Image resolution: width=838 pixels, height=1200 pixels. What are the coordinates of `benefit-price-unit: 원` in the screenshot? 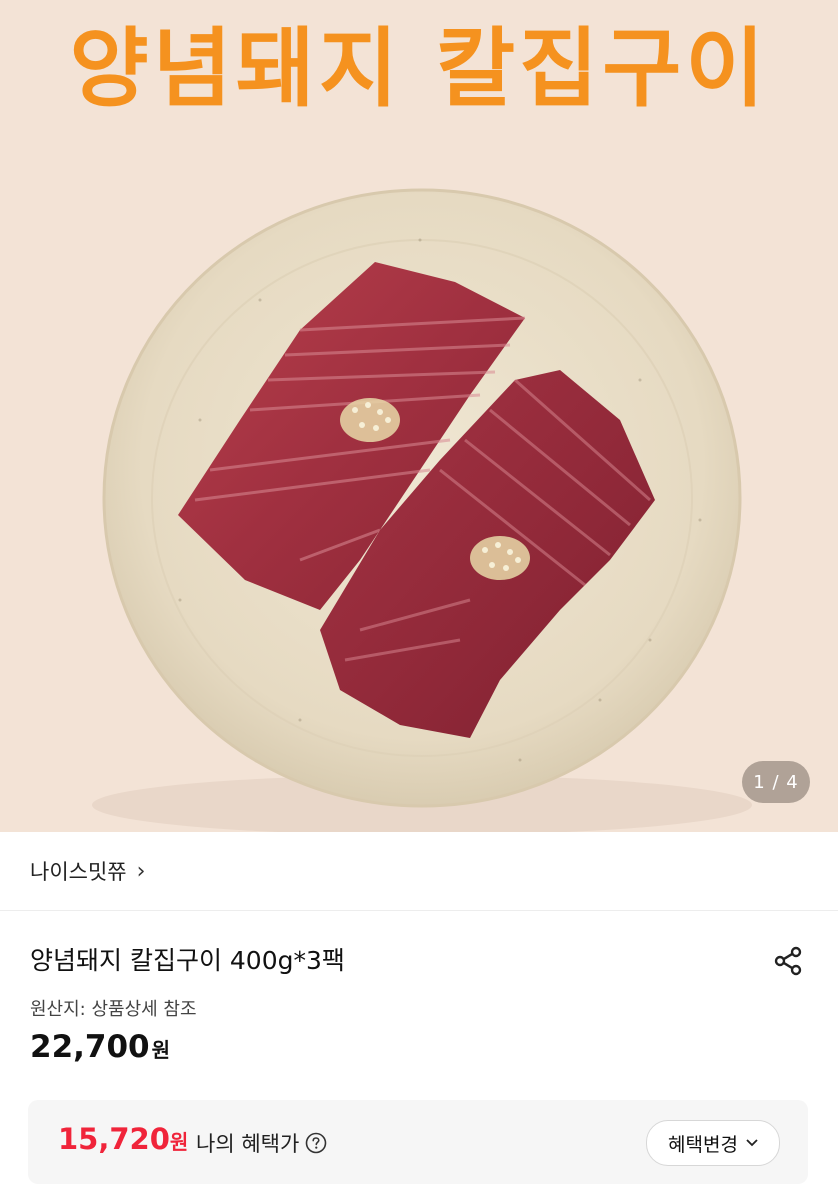 It's located at (179, 1142).